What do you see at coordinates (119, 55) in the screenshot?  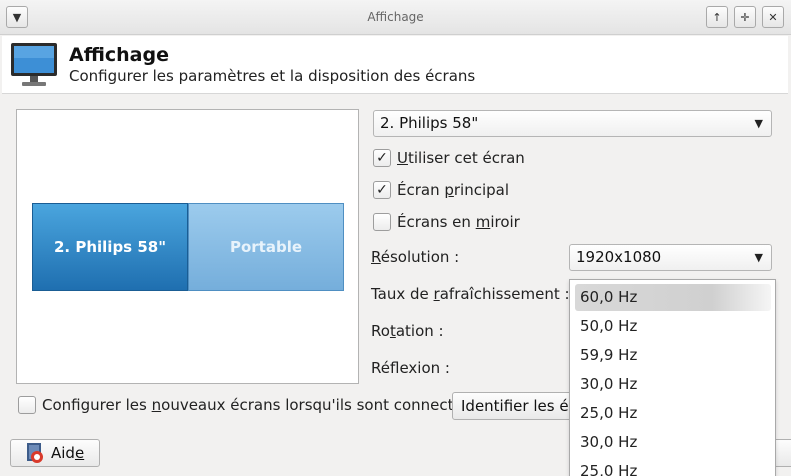 I see `page-title: Affichage` at bounding box center [119, 55].